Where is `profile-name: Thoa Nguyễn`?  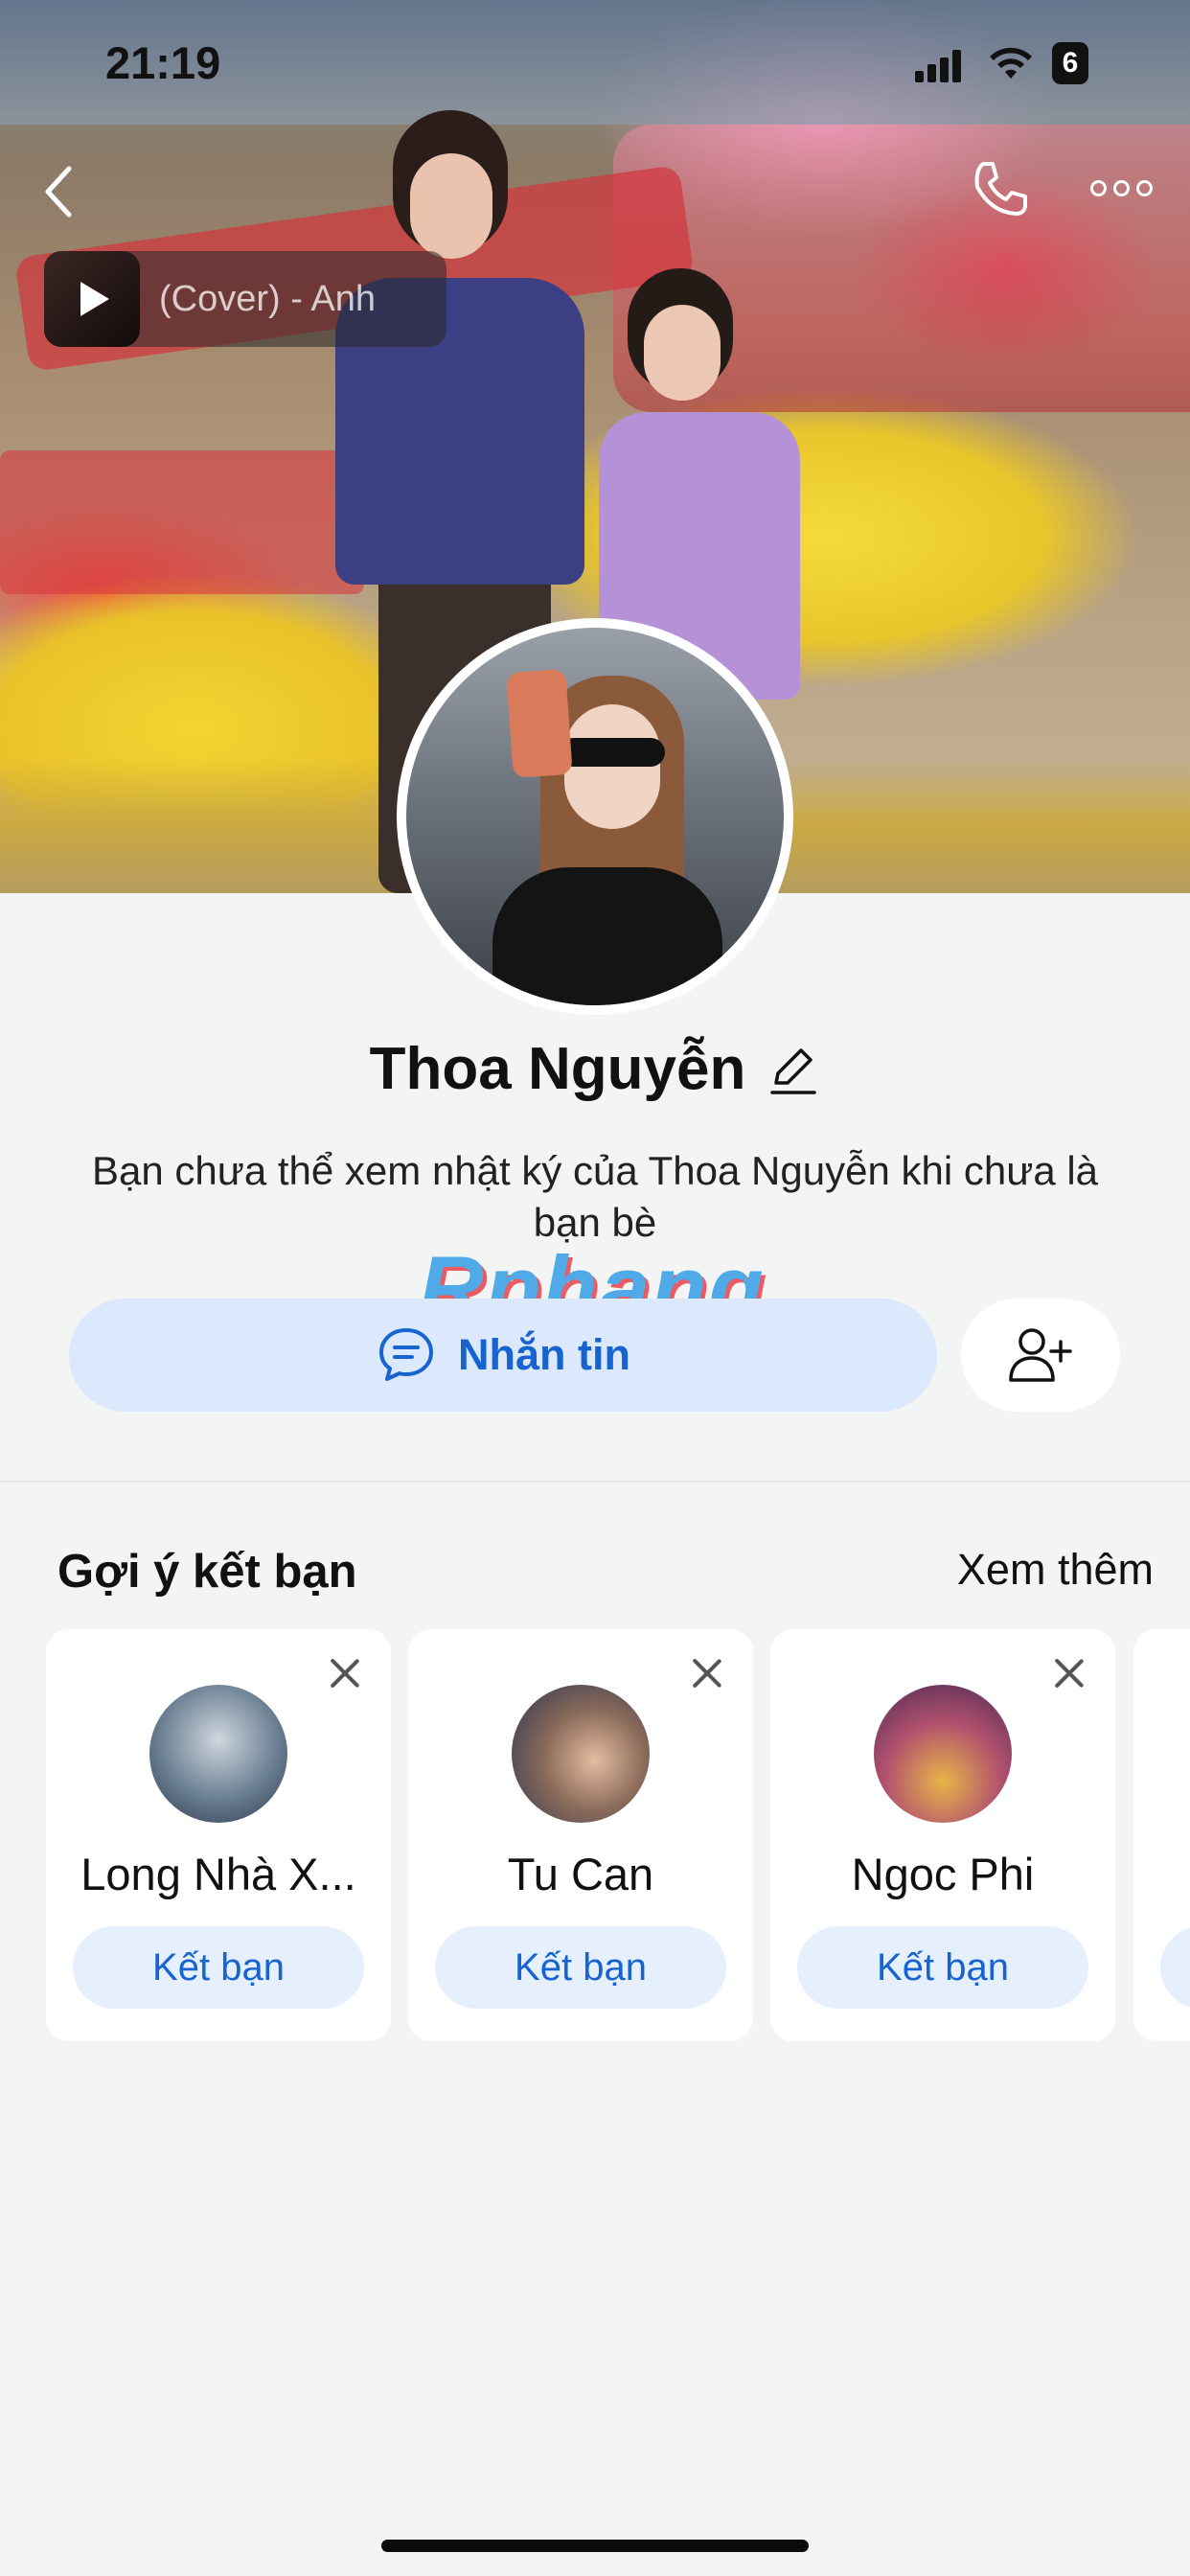 profile-name: Thoa Nguyễn is located at coordinates (558, 1069).